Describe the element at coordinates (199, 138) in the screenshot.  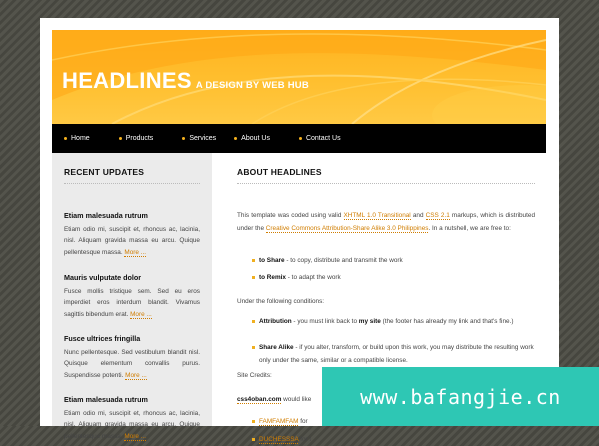
I see `nav-item-services: Services` at that location.